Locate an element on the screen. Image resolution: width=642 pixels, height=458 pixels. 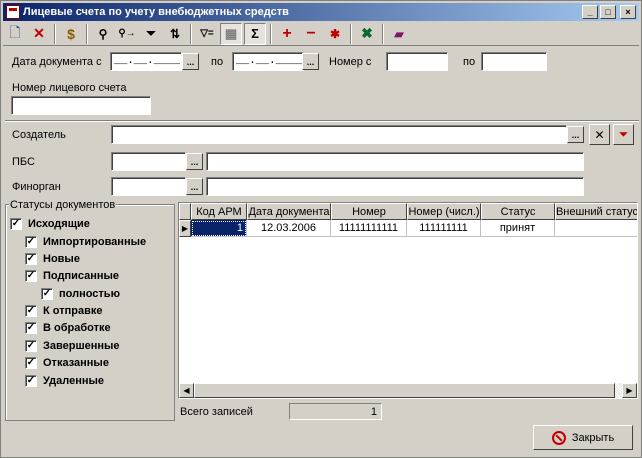
checkbox-label: Импортированные is located at coordinates (95, 242).